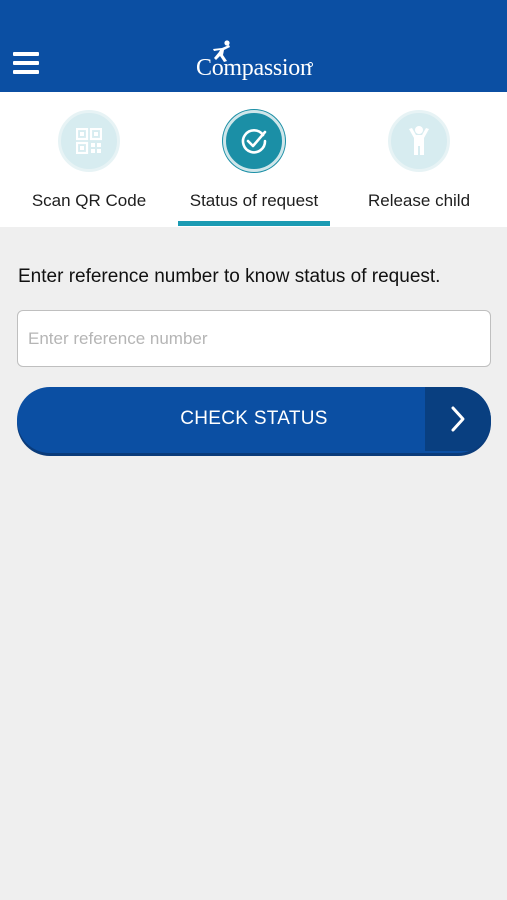  What do you see at coordinates (419, 200) in the screenshot?
I see `tab-label: Release child` at bounding box center [419, 200].